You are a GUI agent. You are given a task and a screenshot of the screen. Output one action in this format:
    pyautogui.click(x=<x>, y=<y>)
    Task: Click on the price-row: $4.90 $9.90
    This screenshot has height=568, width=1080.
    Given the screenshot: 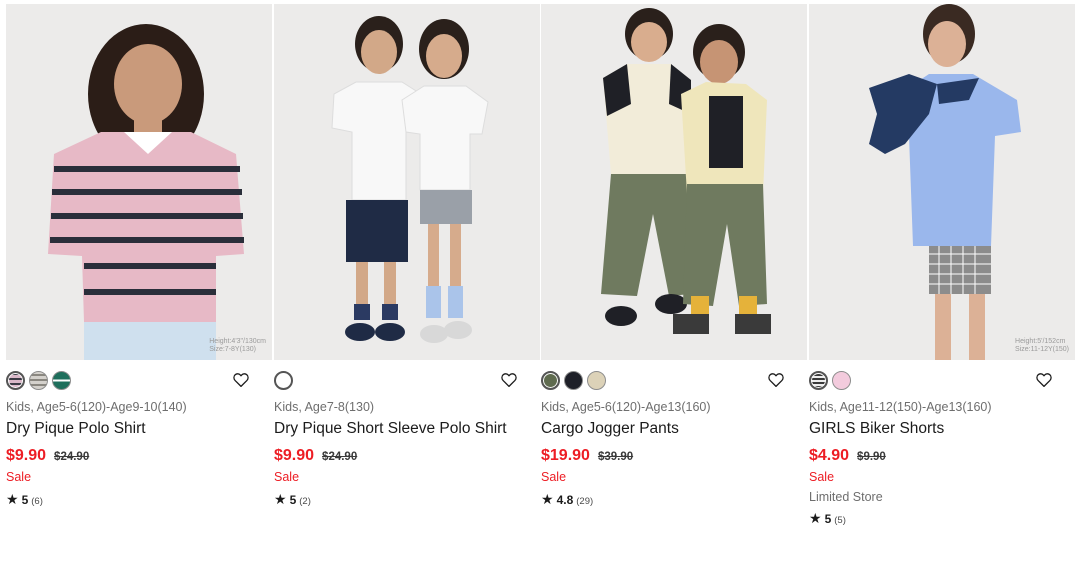 What is the action you would take?
    pyautogui.click(x=847, y=456)
    